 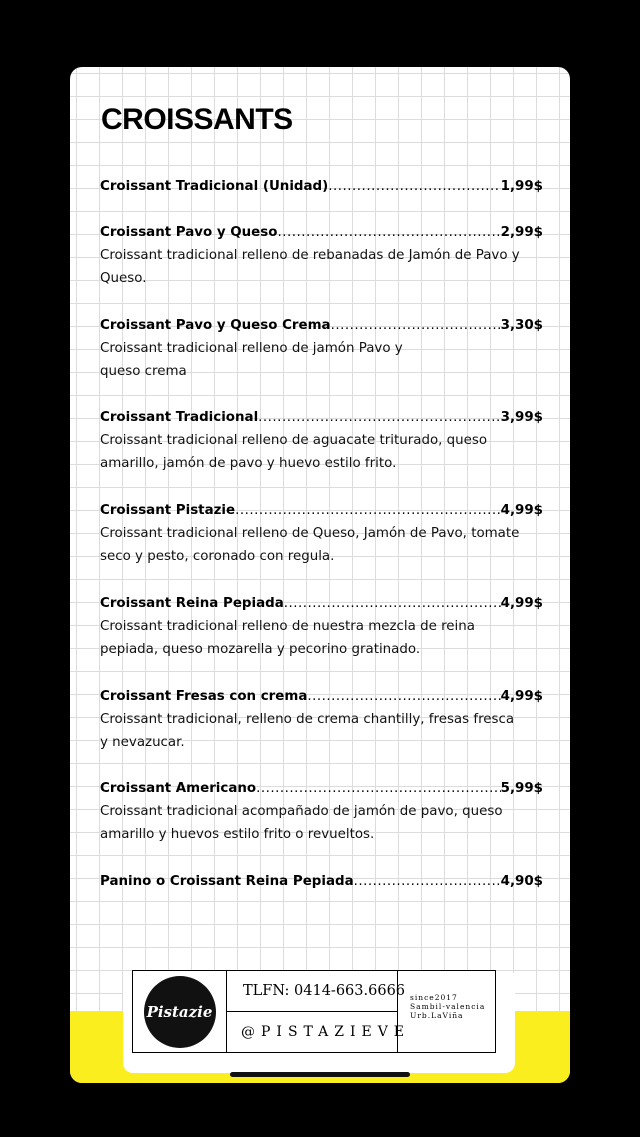 I want to click on item-price: 1,99$, so click(x=521, y=186).